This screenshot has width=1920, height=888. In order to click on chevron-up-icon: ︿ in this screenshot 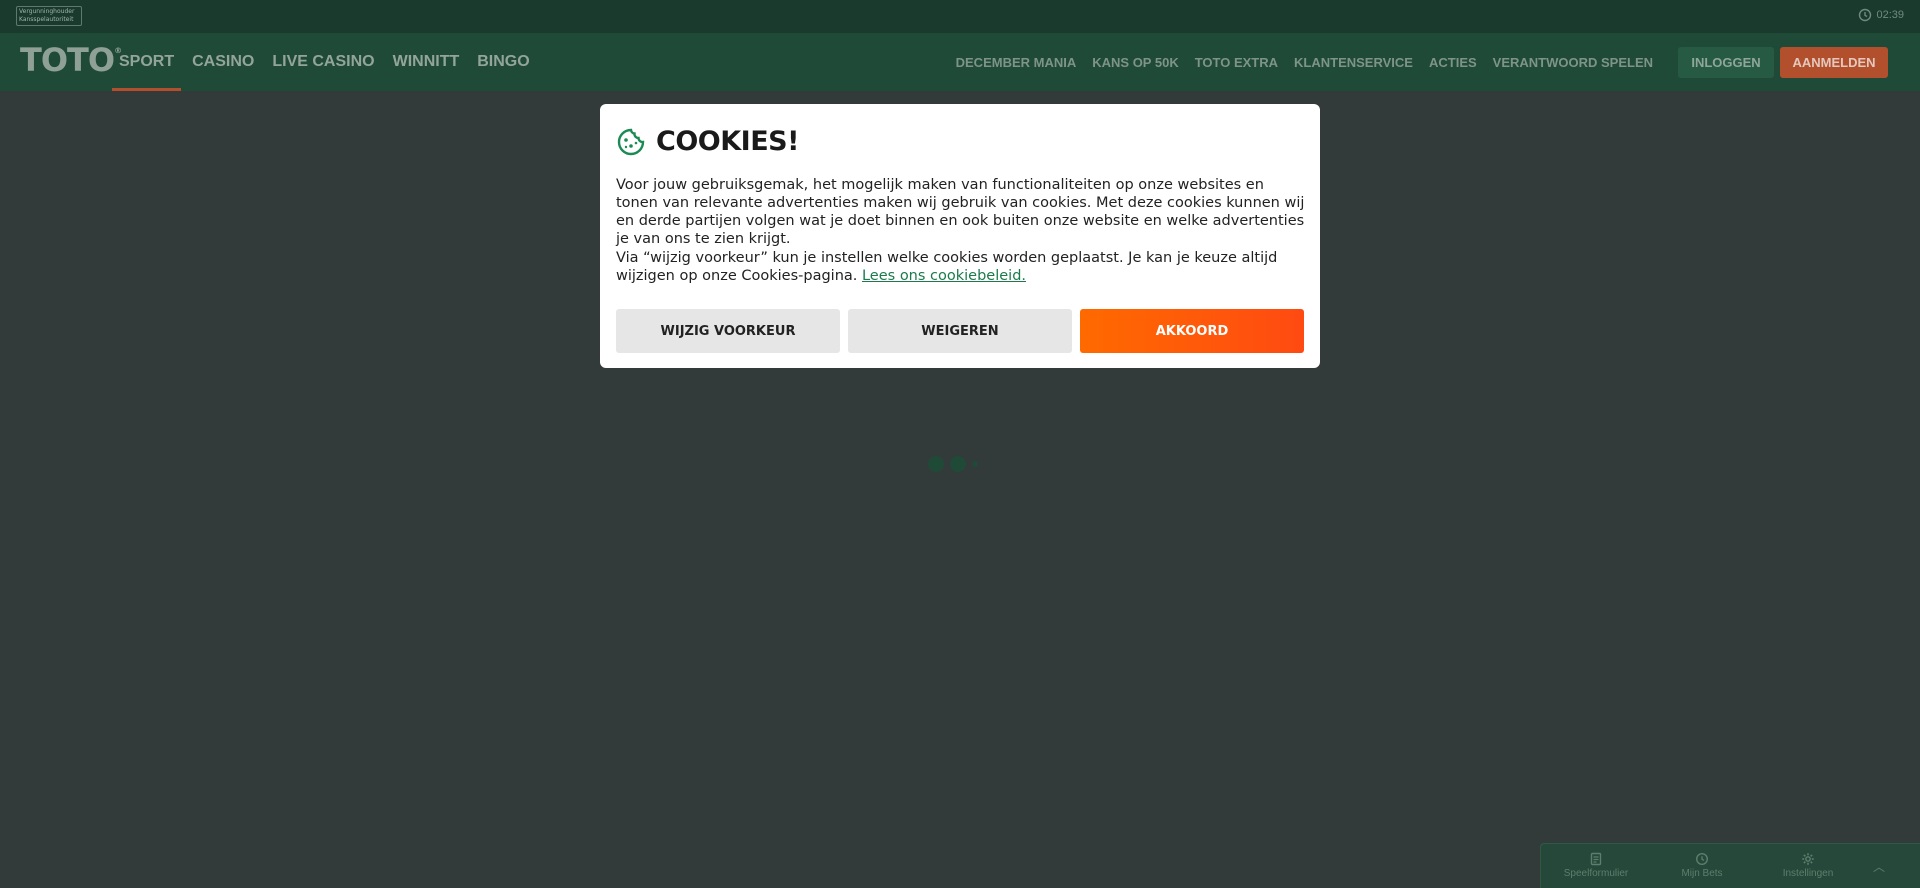, I will do `click(1879, 866)`.